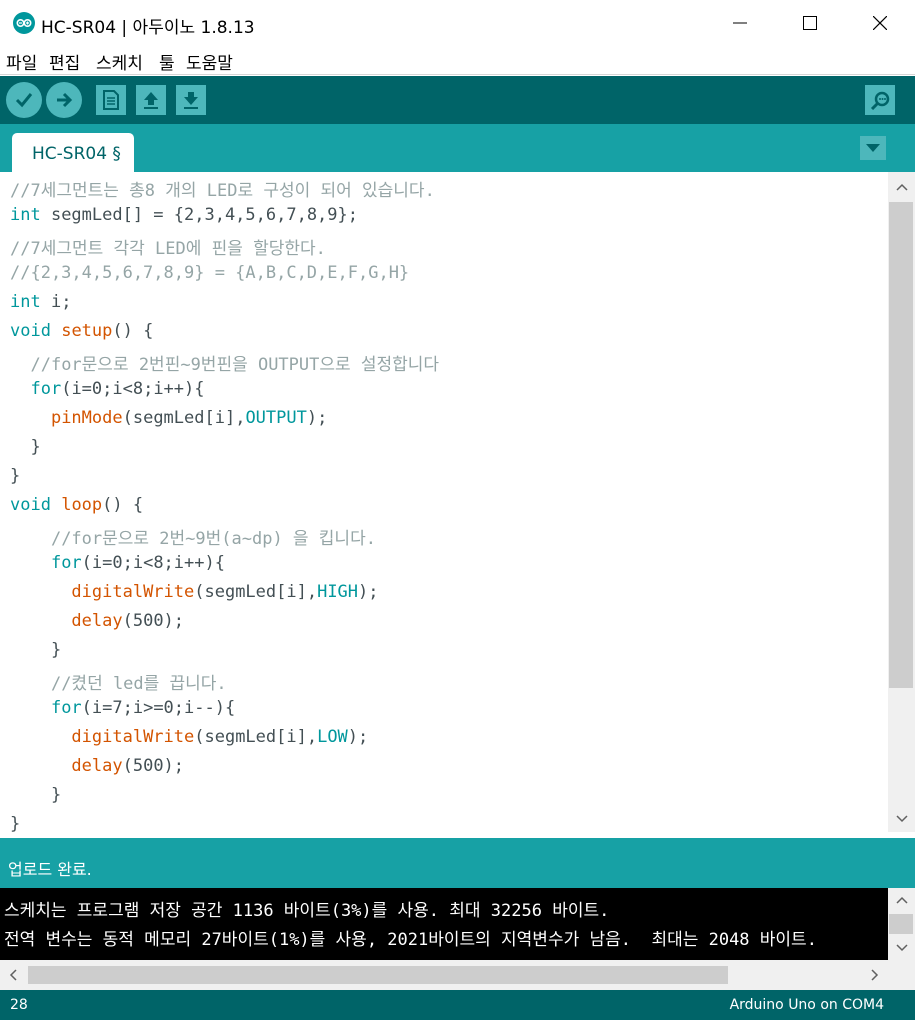 The width and height of the screenshot is (915, 1020). I want to click on tab-menu-button, so click(873, 148).